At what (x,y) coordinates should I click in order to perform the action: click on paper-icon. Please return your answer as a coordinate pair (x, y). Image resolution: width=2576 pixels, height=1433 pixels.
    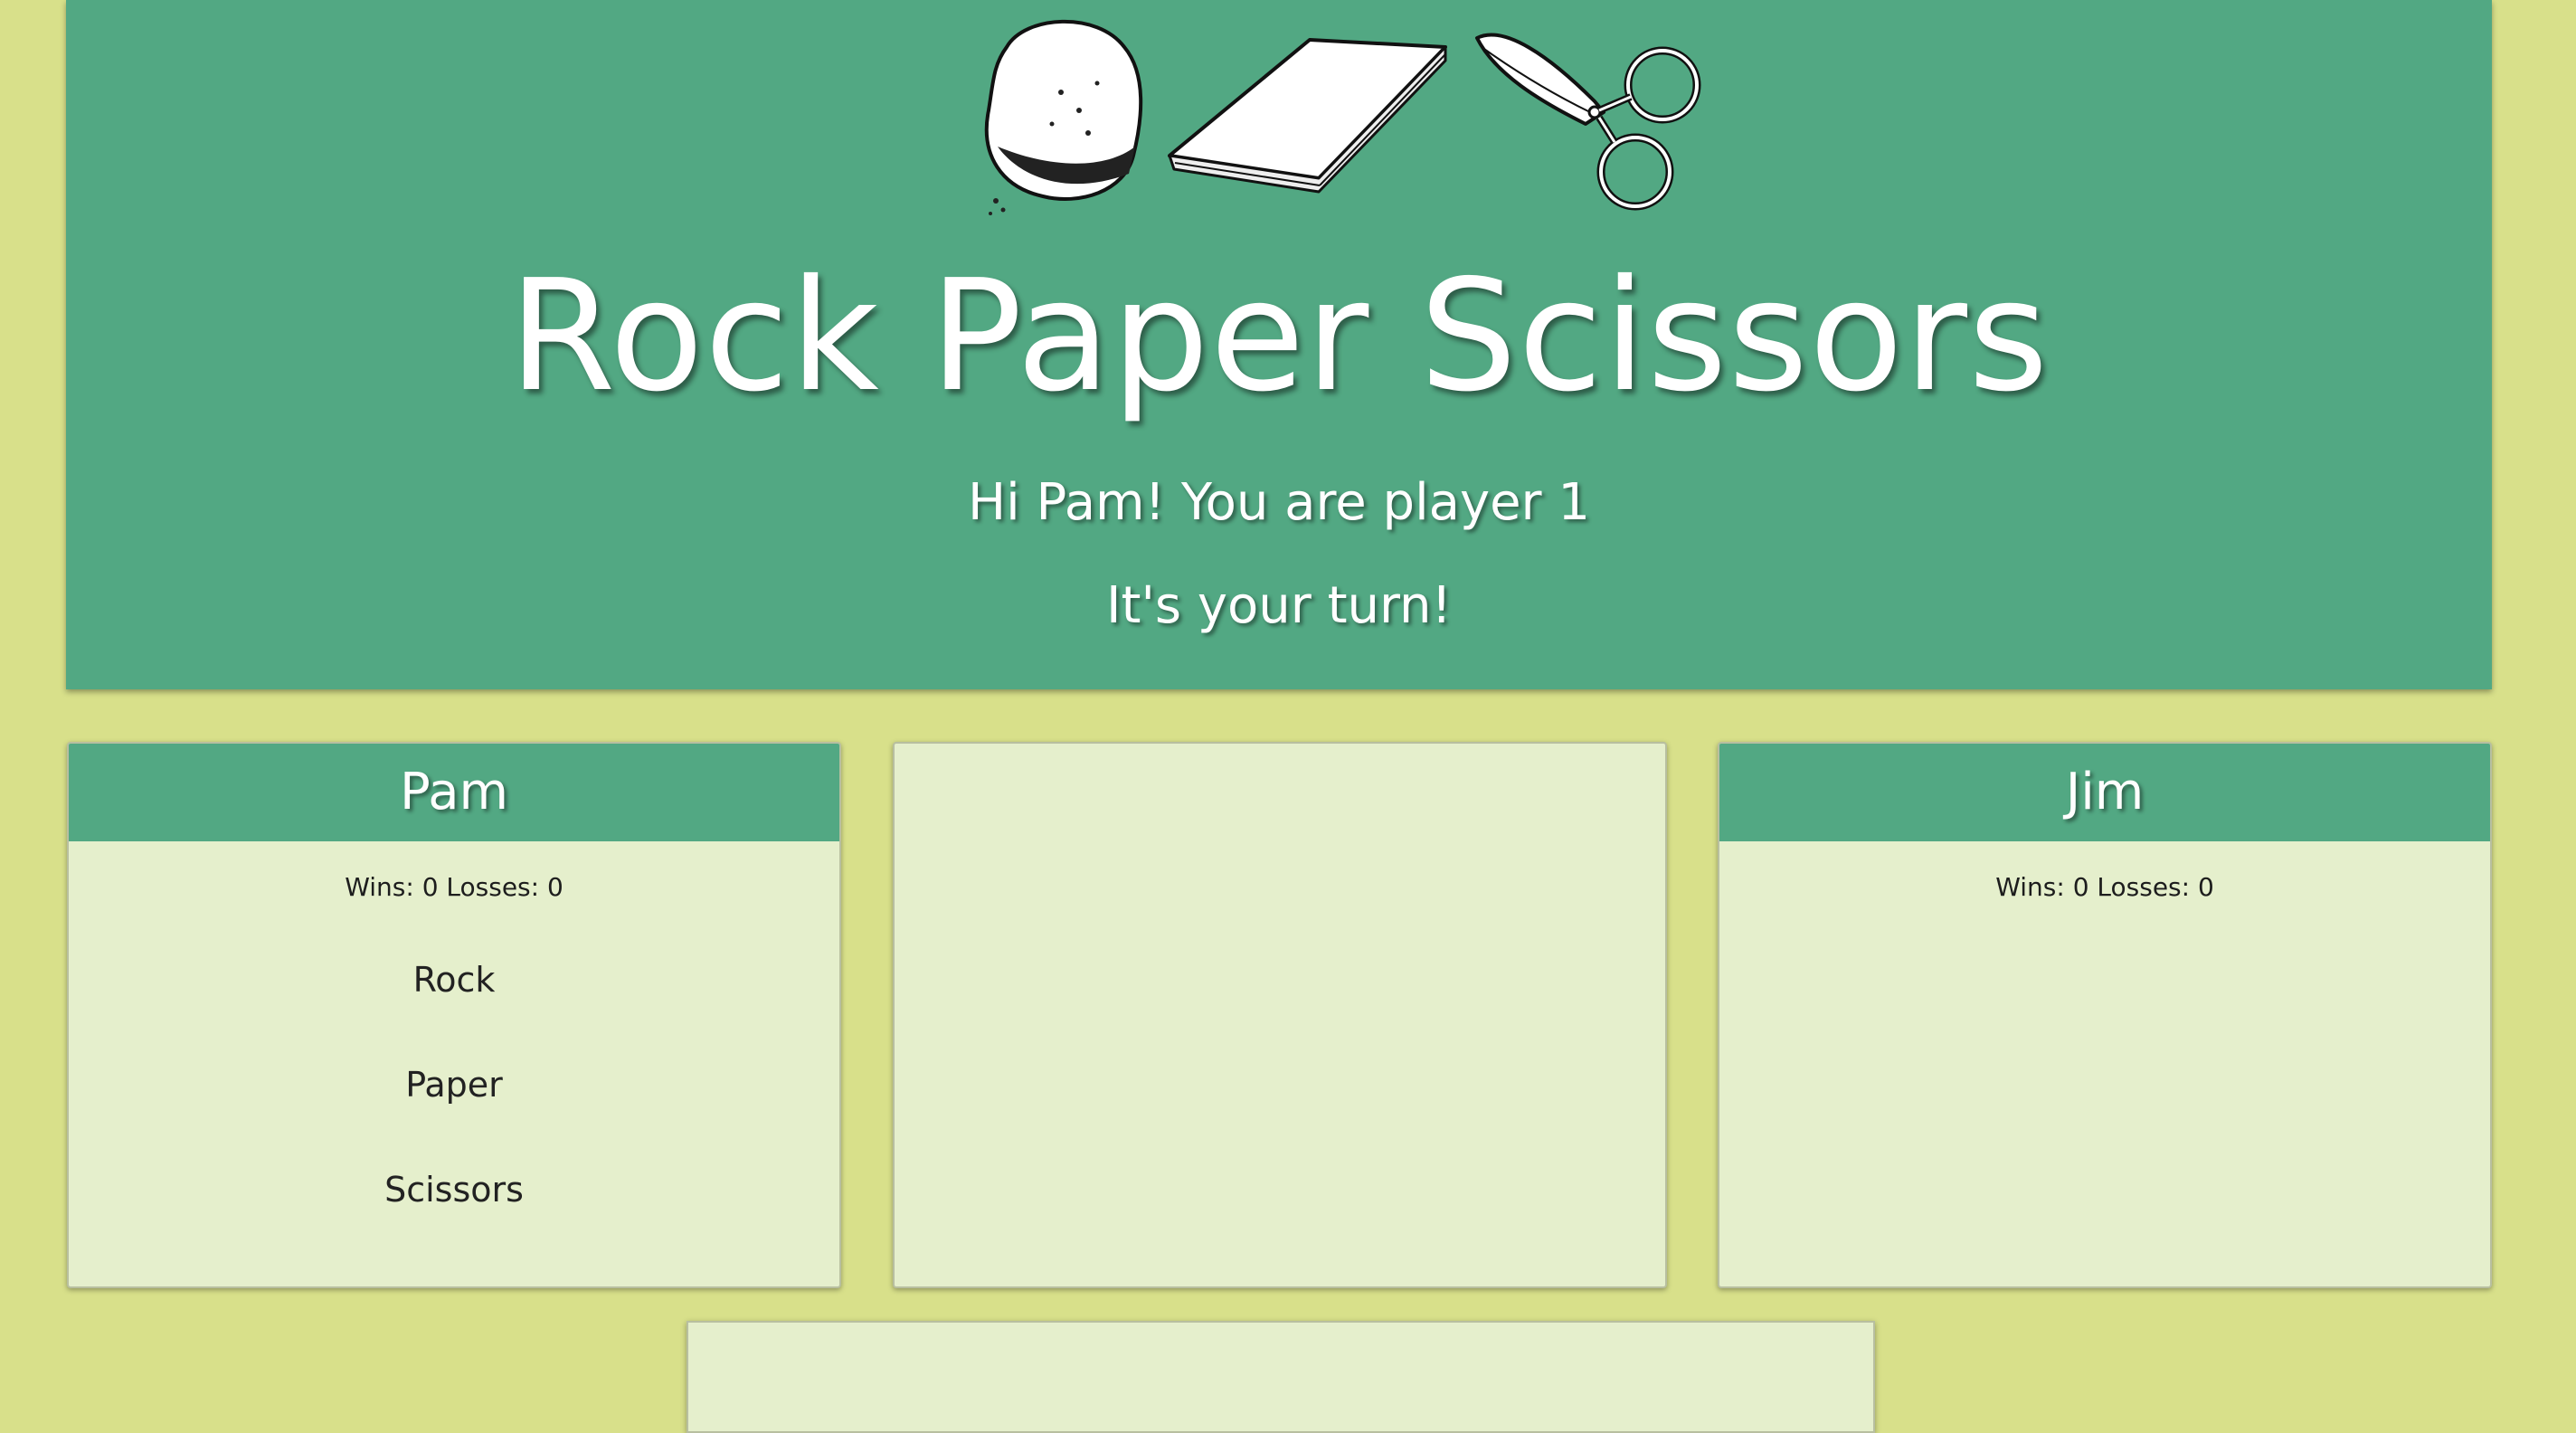
    Looking at the image, I should click on (1308, 116).